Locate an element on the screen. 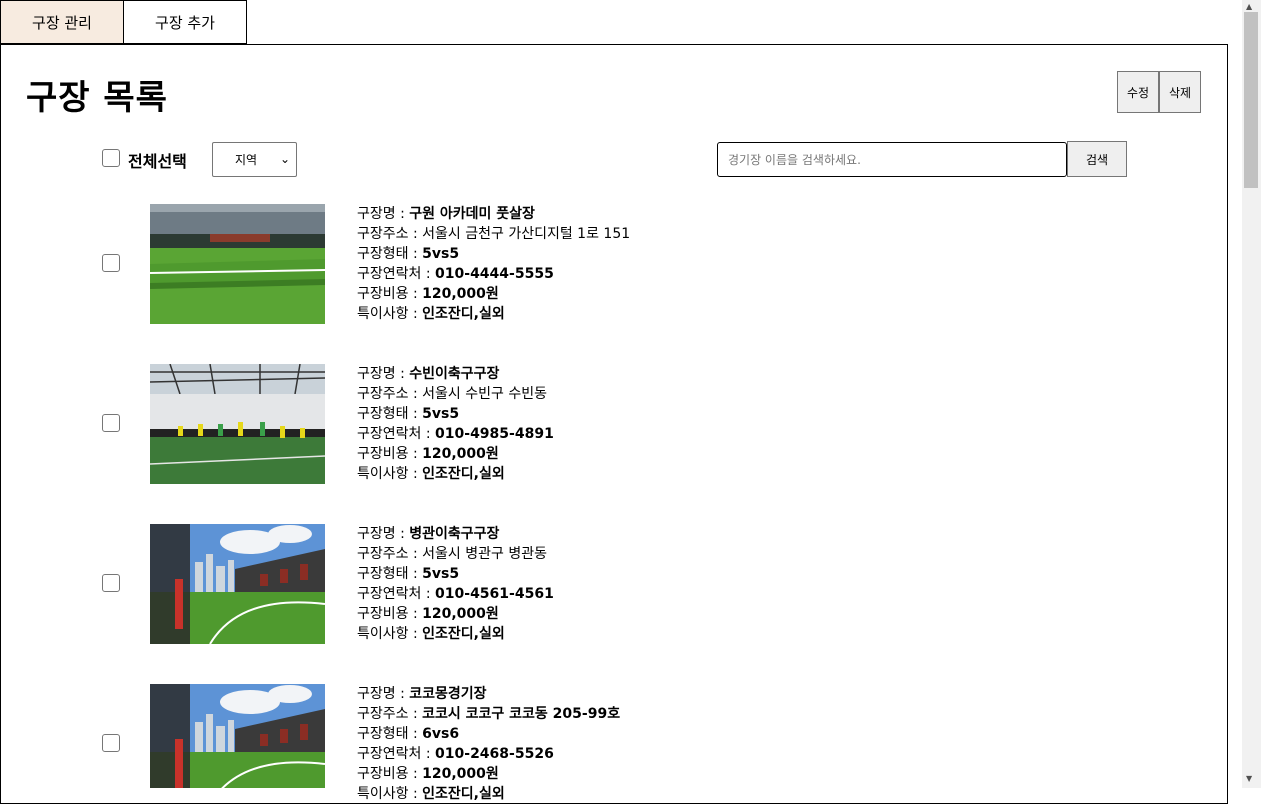  field-address: 서울시 수빈구 수빈동 is located at coordinates (484, 394).